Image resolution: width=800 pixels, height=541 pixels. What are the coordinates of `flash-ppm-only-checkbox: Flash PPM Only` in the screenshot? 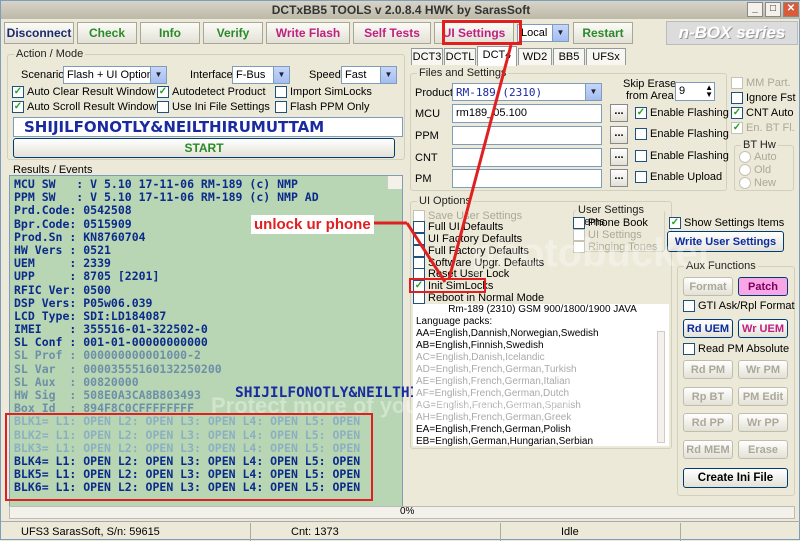 It's located at (322, 107).